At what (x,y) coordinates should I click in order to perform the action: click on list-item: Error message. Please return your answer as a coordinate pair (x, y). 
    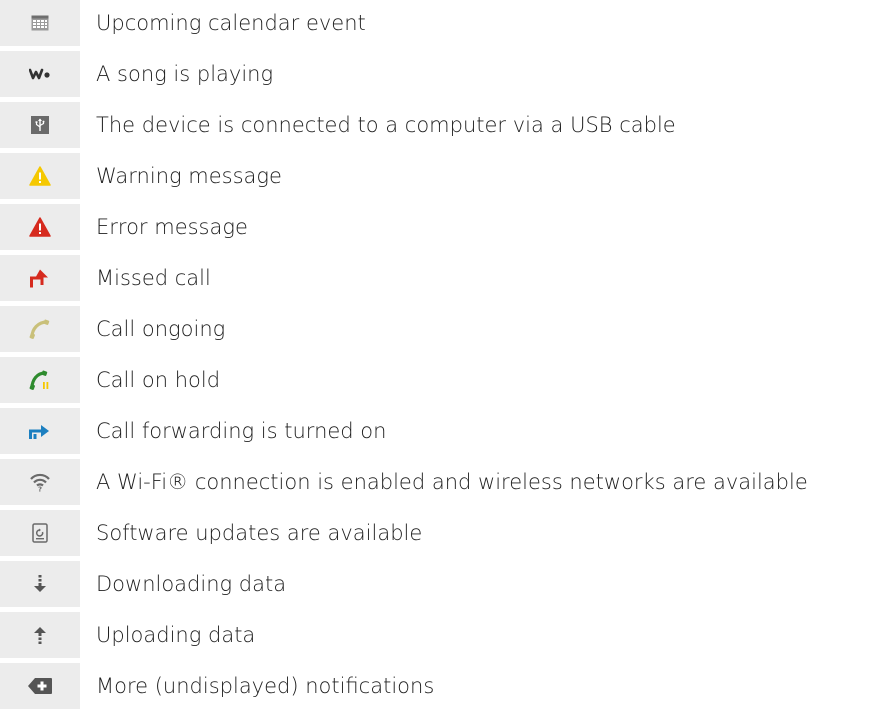
    Looking at the image, I should click on (435, 227).